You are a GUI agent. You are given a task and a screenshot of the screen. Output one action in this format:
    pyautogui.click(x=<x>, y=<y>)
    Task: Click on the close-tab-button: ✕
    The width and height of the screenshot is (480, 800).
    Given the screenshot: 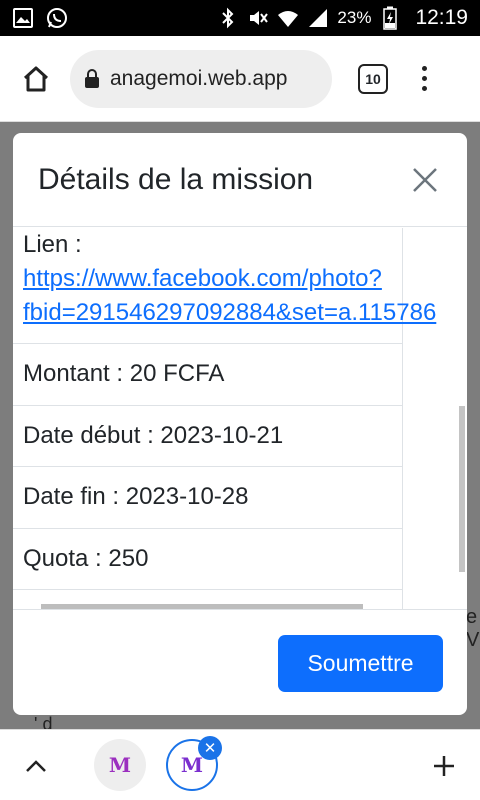 What is the action you would take?
    pyautogui.click(x=210, y=748)
    